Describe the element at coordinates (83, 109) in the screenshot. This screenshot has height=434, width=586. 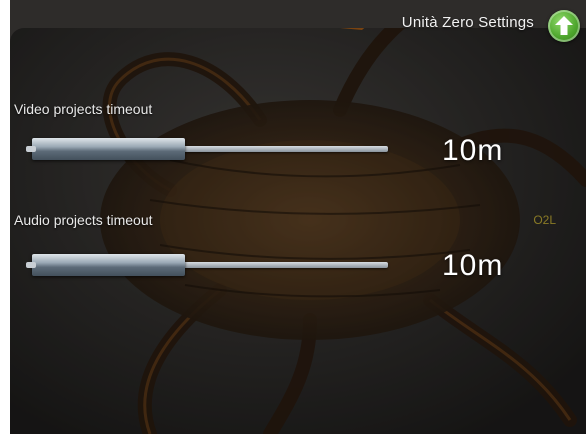
I see `video-timeout-label: Video projects timeout` at that location.